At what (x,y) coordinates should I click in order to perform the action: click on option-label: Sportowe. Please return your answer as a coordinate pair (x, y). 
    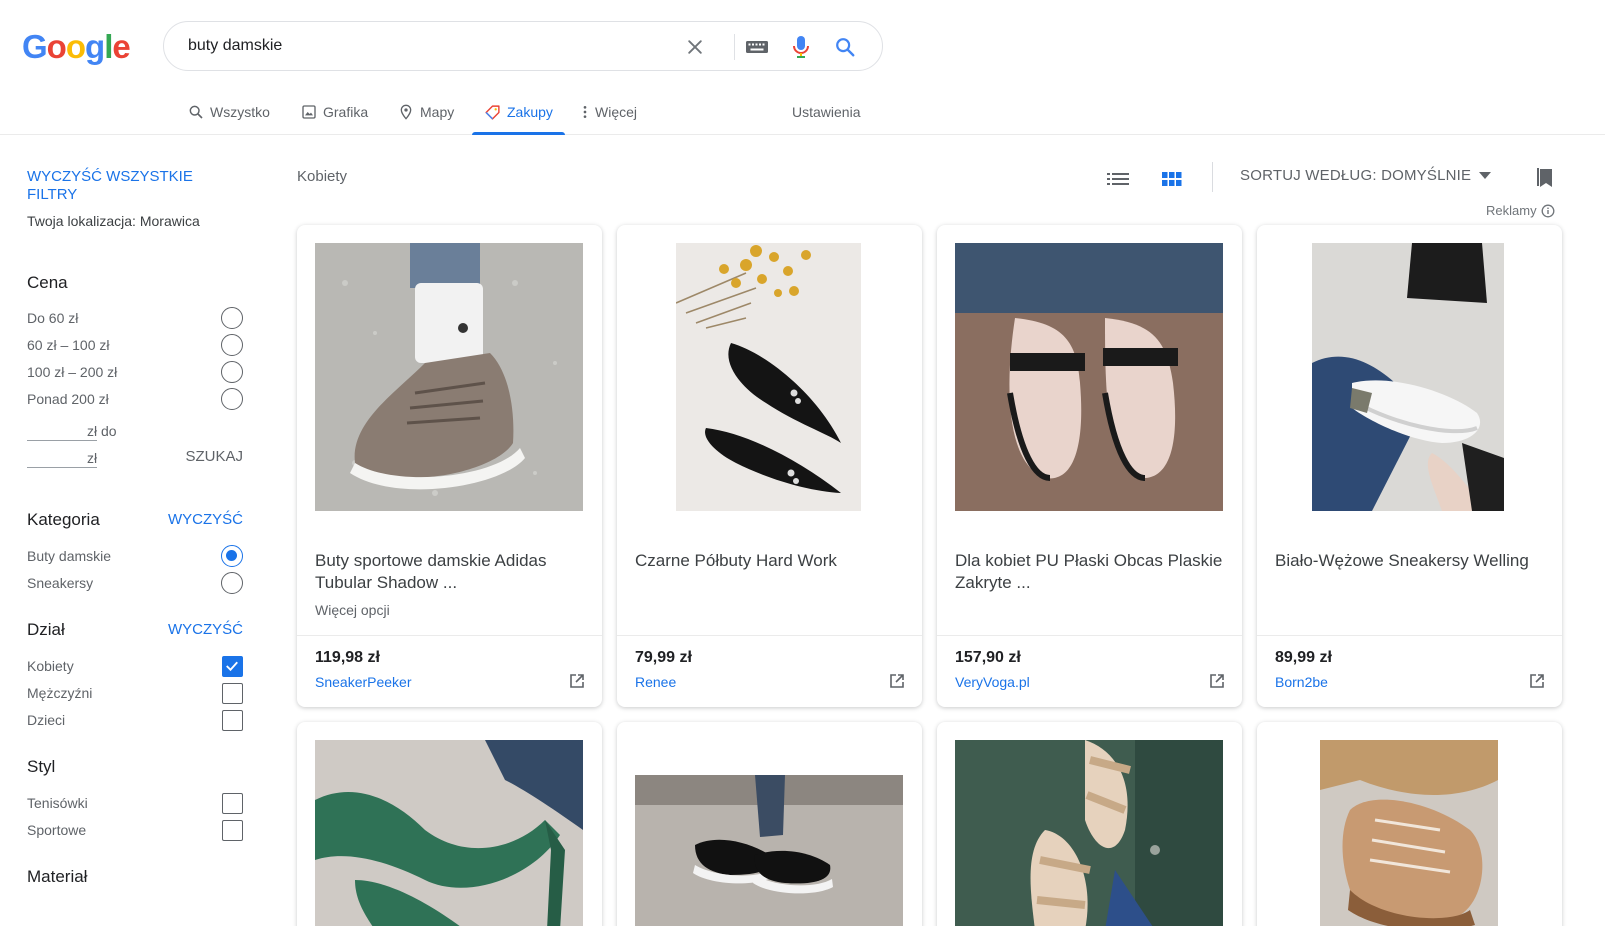
    Looking at the image, I should click on (57, 830).